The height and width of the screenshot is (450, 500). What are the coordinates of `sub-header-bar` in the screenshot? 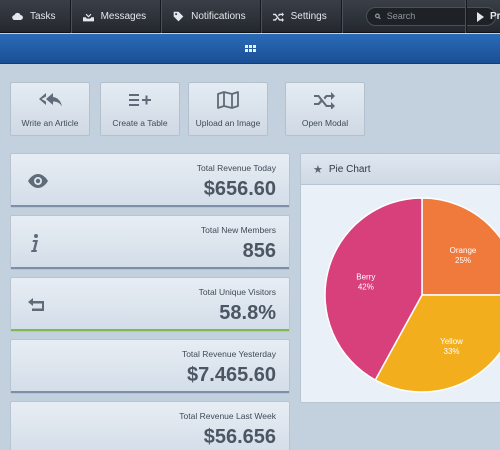 It's located at (250, 49).